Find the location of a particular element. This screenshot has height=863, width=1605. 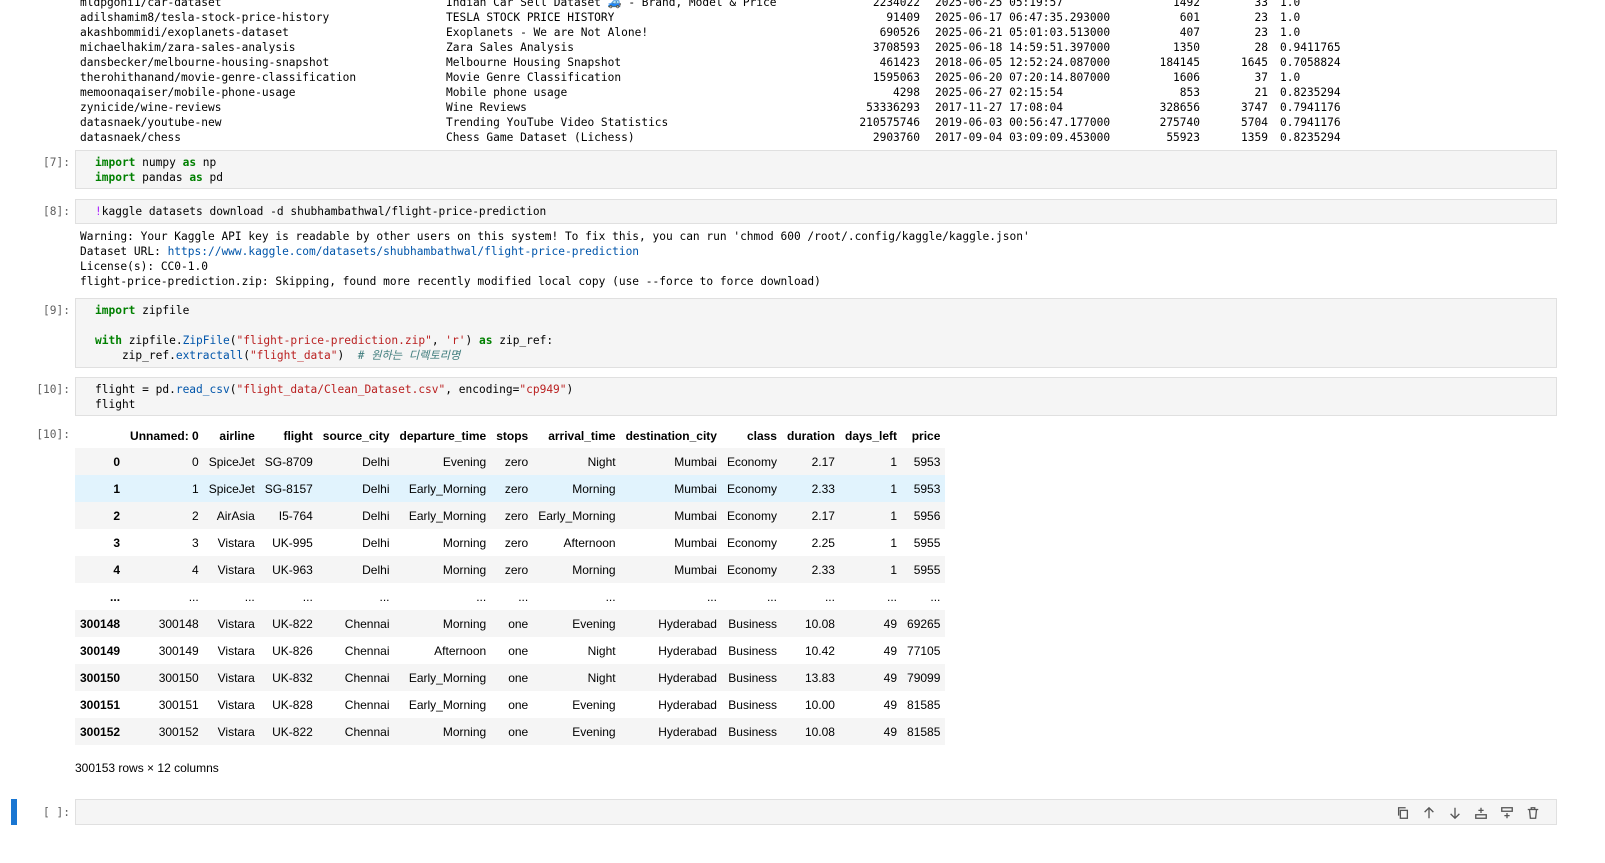

row-index: 300152 is located at coordinates (100, 731).